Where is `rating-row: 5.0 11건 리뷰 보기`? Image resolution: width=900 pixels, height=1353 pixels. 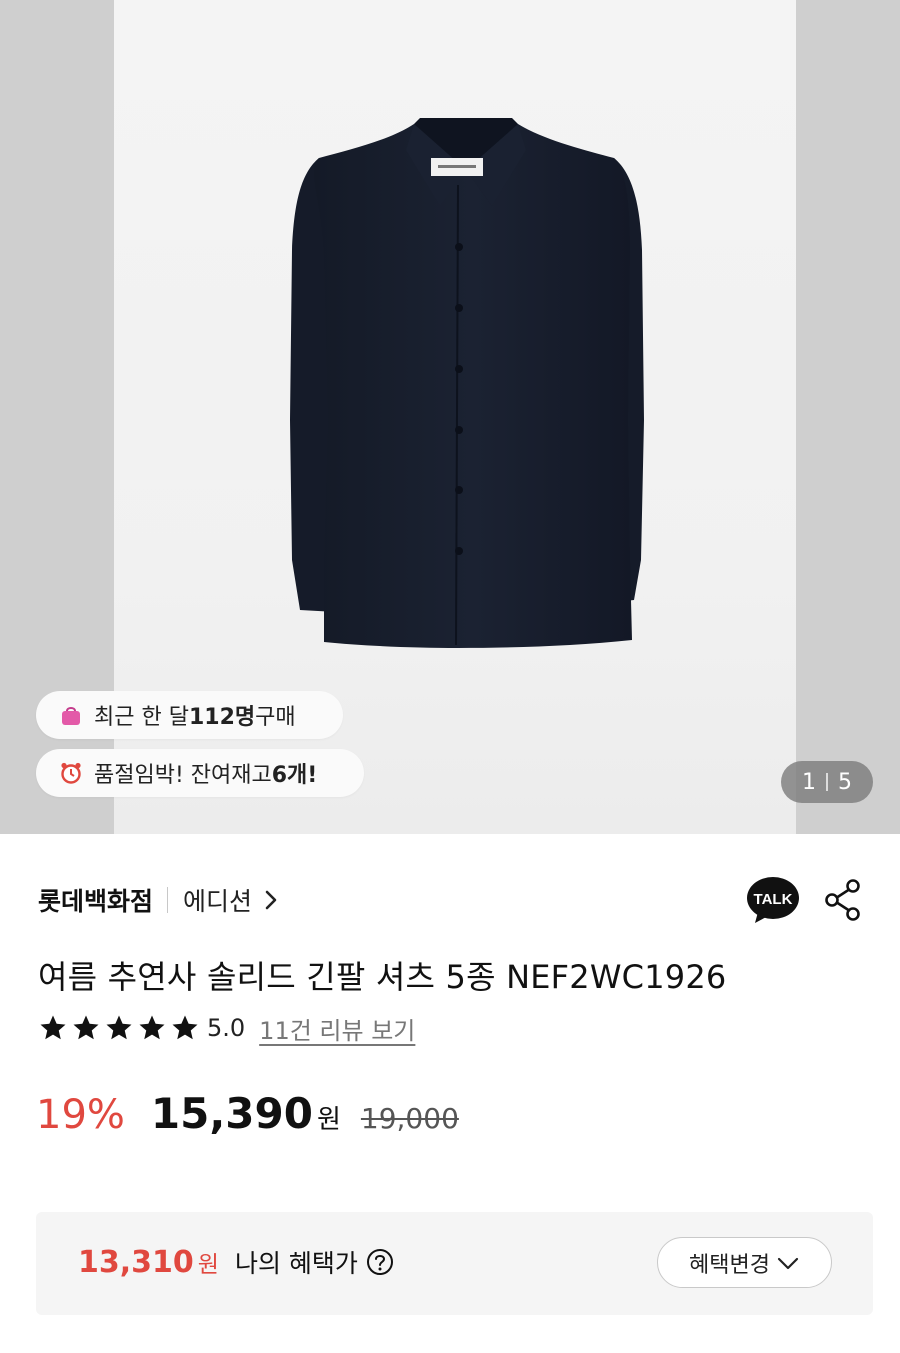
rating-row: 5.0 11건 리뷰 보기 is located at coordinates (226, 1028).